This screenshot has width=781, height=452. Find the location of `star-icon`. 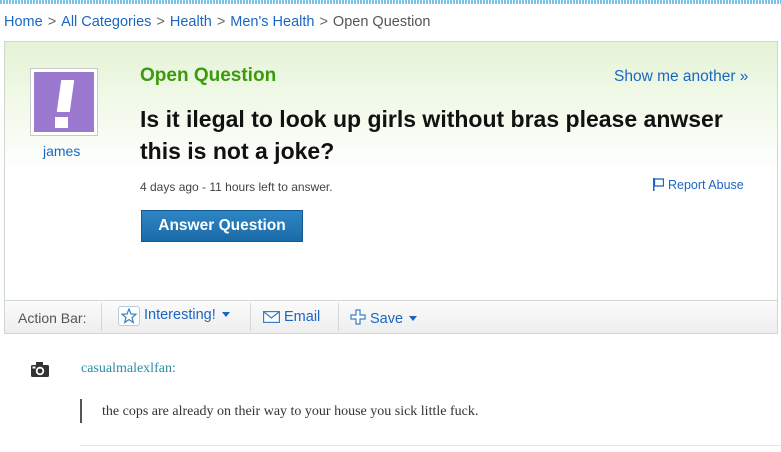

star-icon is located at coordinates (129, 316).